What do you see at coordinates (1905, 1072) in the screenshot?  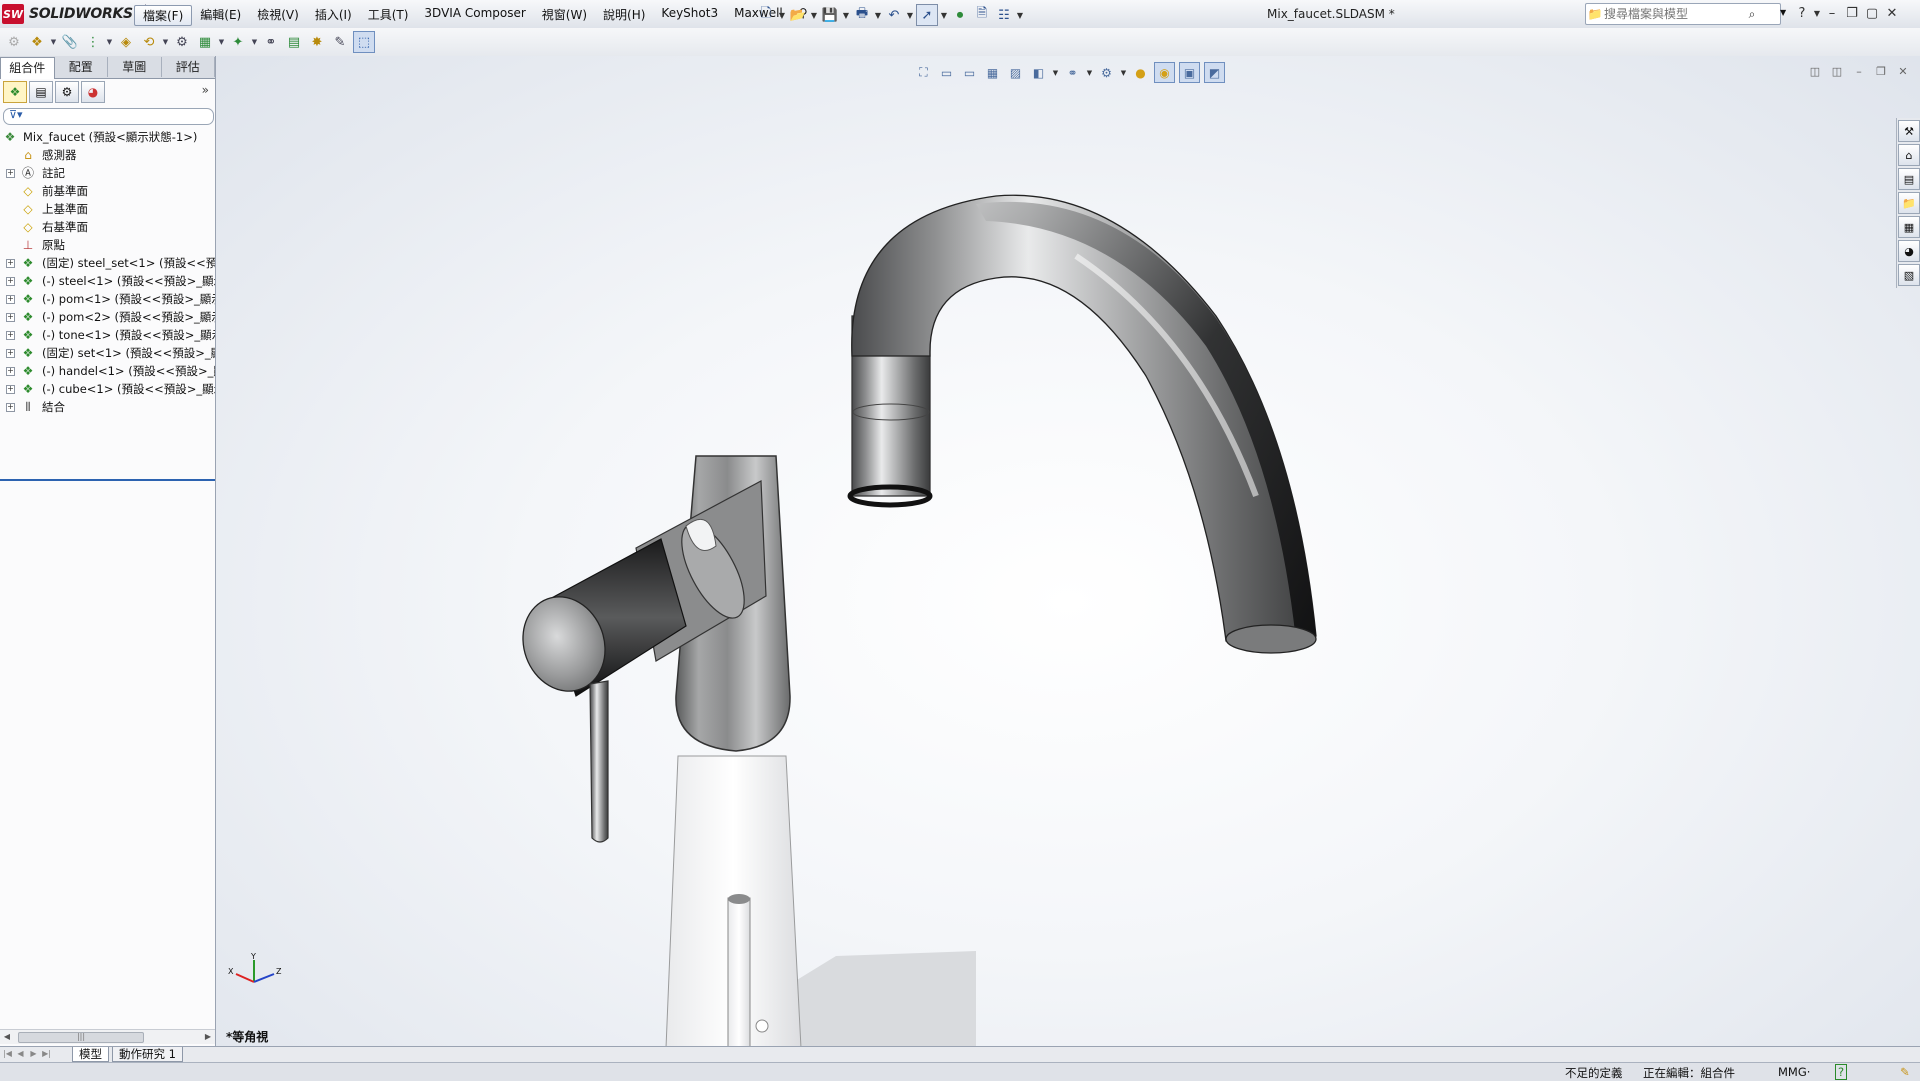 I see `rebuild-status-icon: ✎` at bounding box center [1905, 1072].